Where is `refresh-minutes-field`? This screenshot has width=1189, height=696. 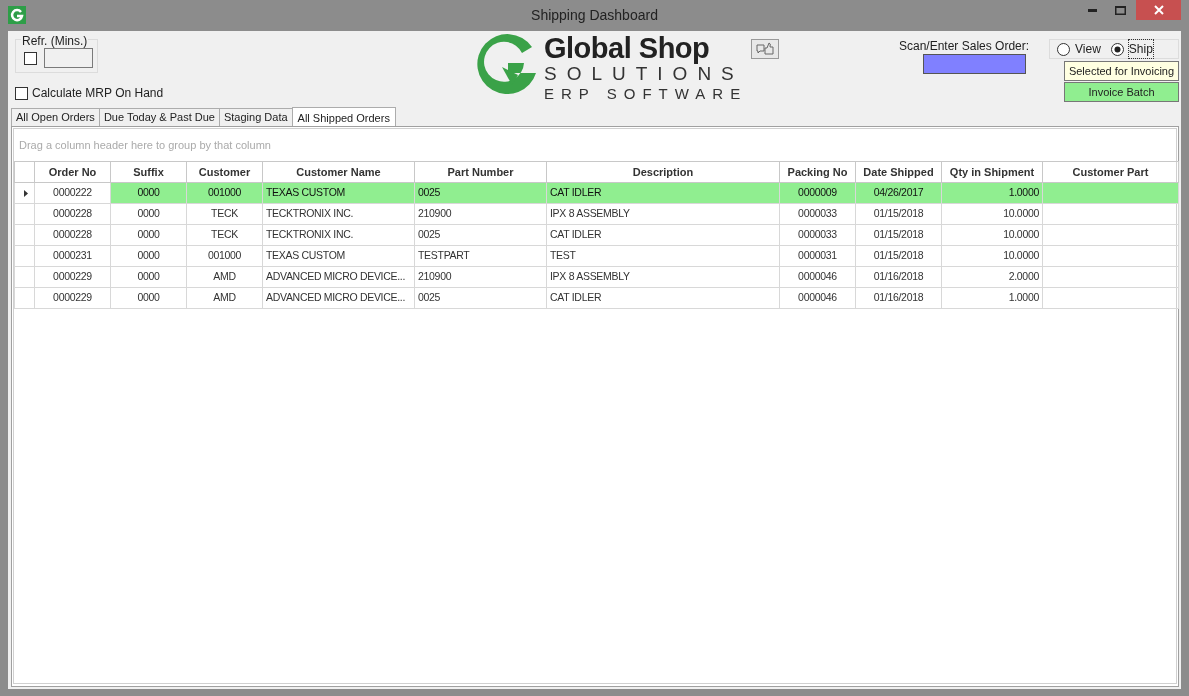
refresh-minutes-field is located at coordinates (68, 58).